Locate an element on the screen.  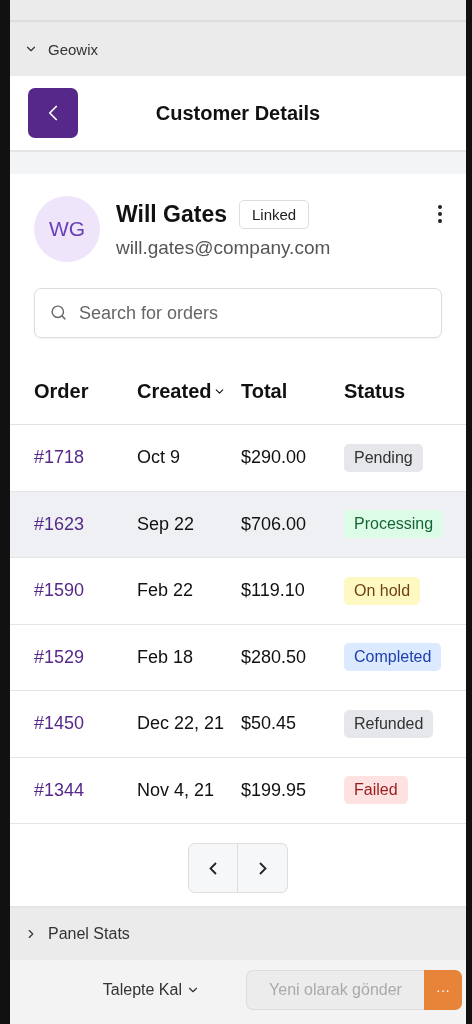
status-badge: Failed is located at coordinates (376, 790).